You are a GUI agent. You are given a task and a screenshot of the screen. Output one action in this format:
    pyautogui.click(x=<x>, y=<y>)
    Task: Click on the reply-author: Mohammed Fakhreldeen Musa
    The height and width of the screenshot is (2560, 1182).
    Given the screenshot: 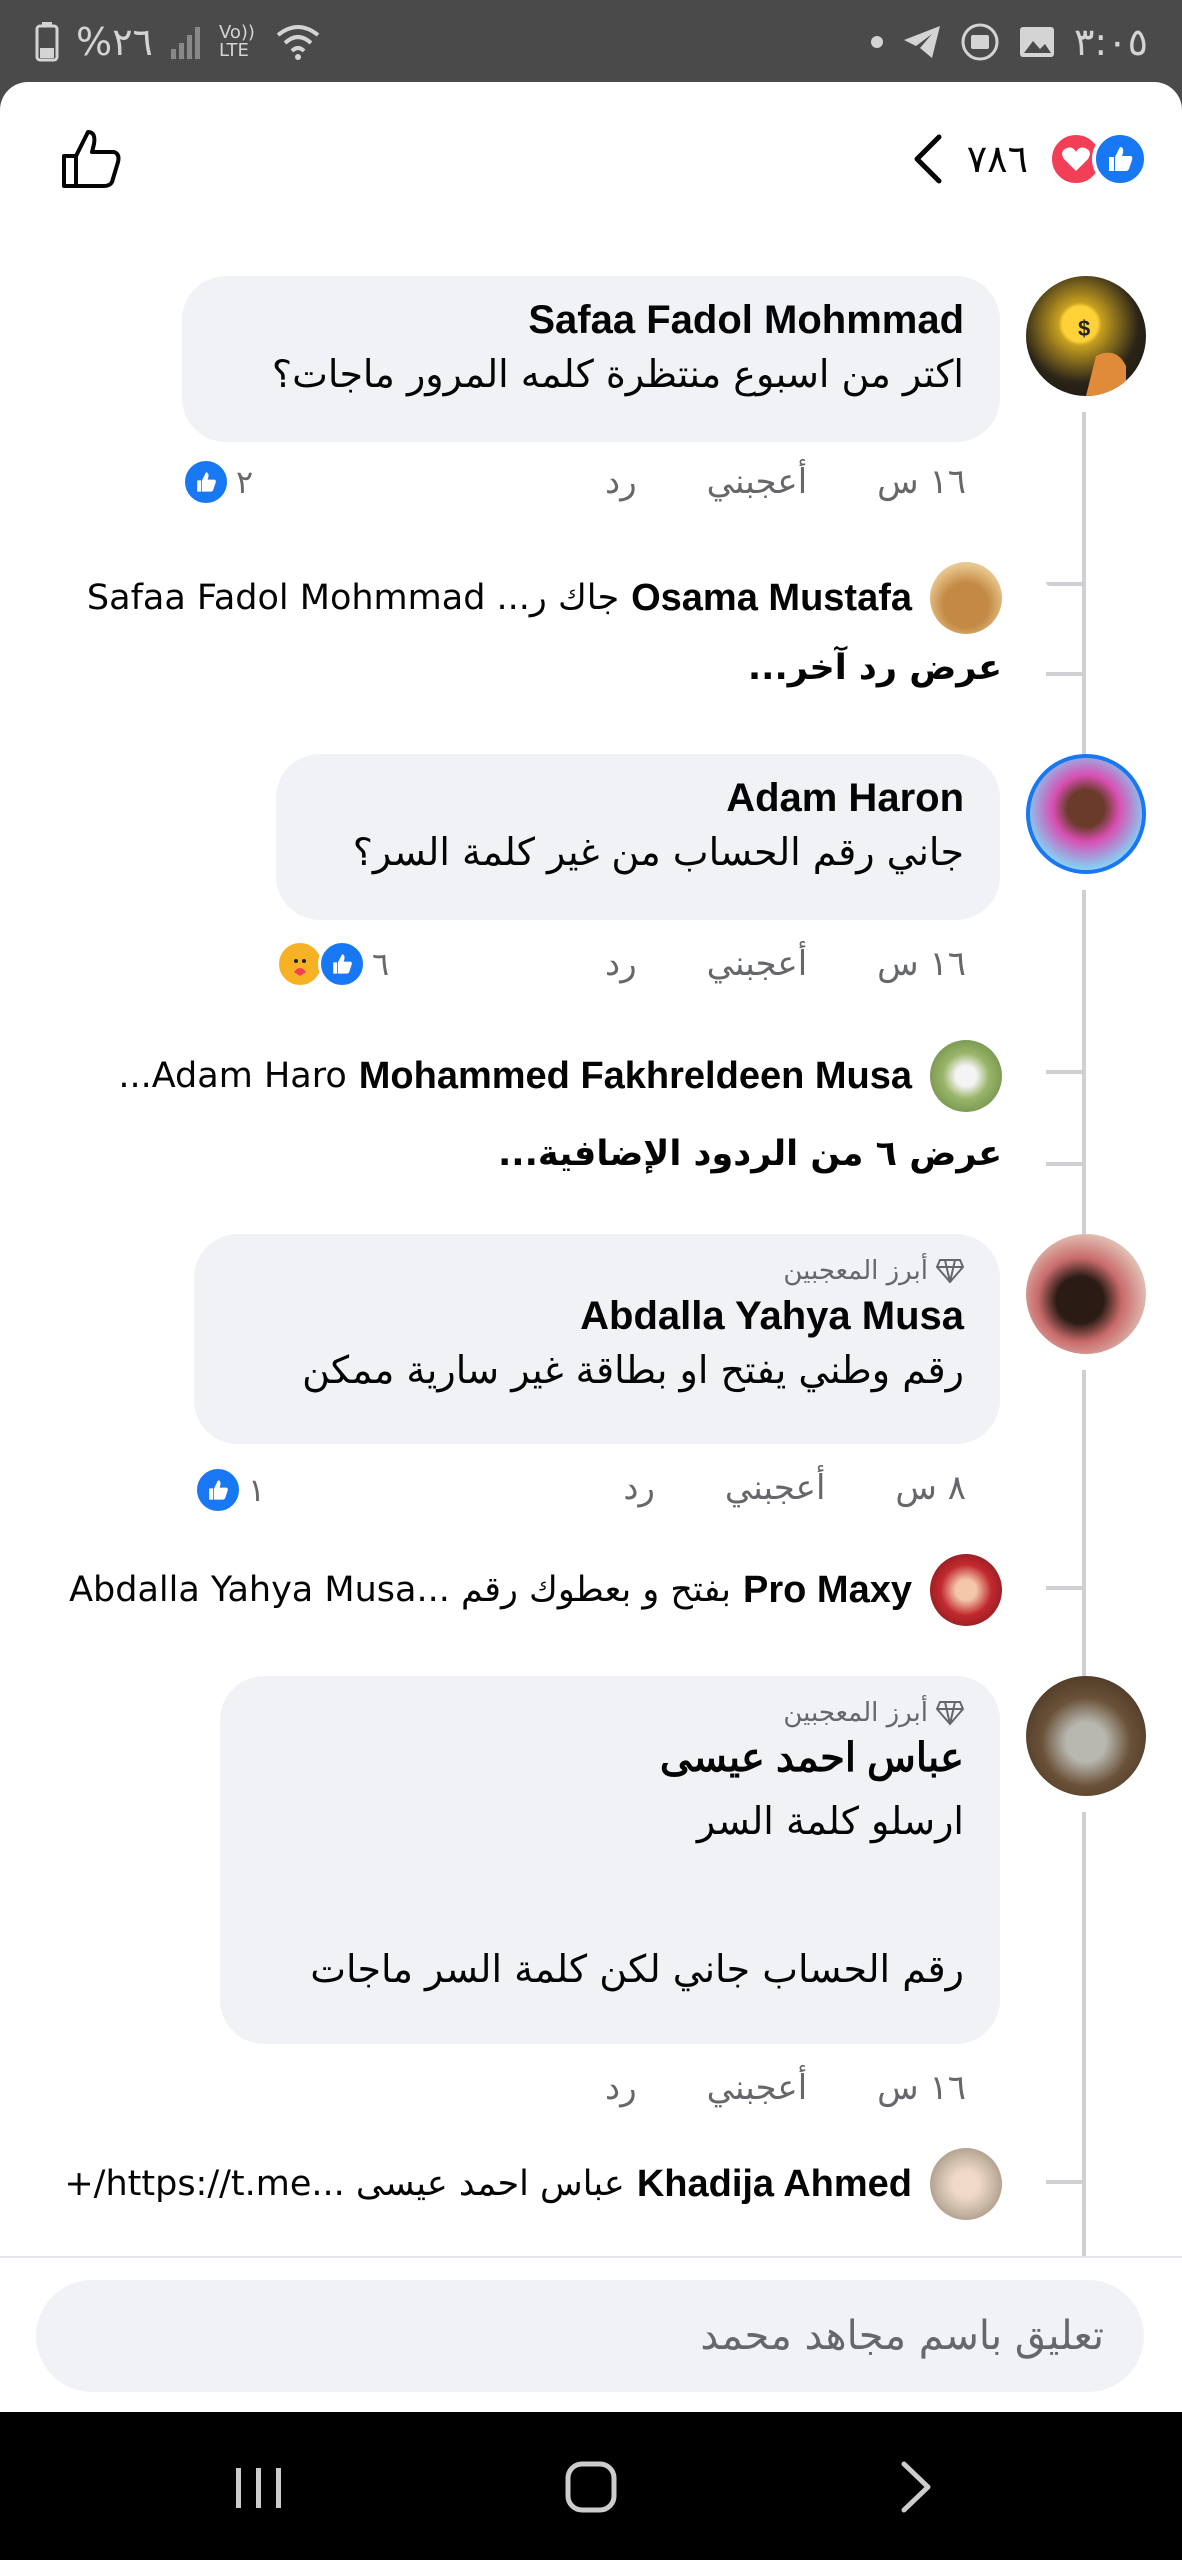 What is the action you would take?
    pyautogui.click(x=635, y=1076)
    